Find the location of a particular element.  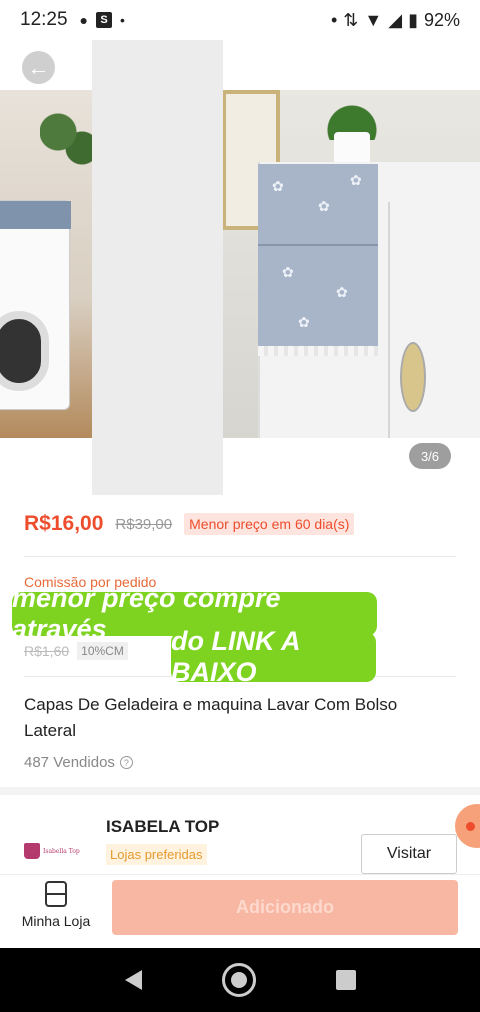

shopping-bag-icon: S is located at coordinates (104, 20).